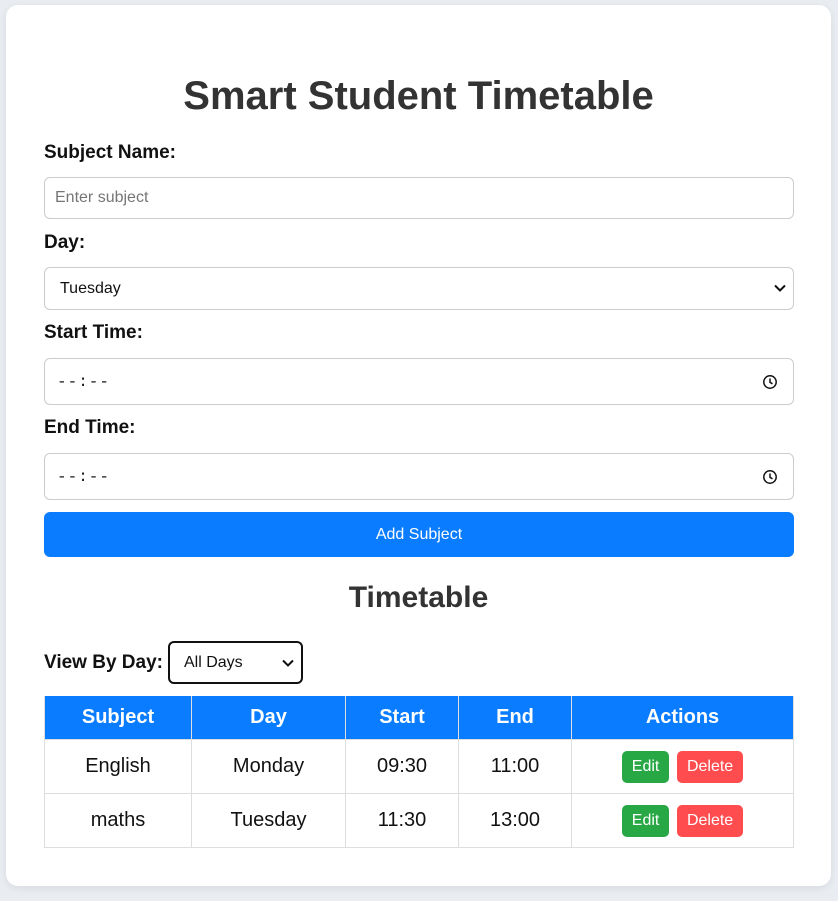 The height and width of the screenshot is (901, 838). What do you see at coordinates (118, 820) in the screenshot?
I see `cell-subject: maths` at bounding box center [118, 820].